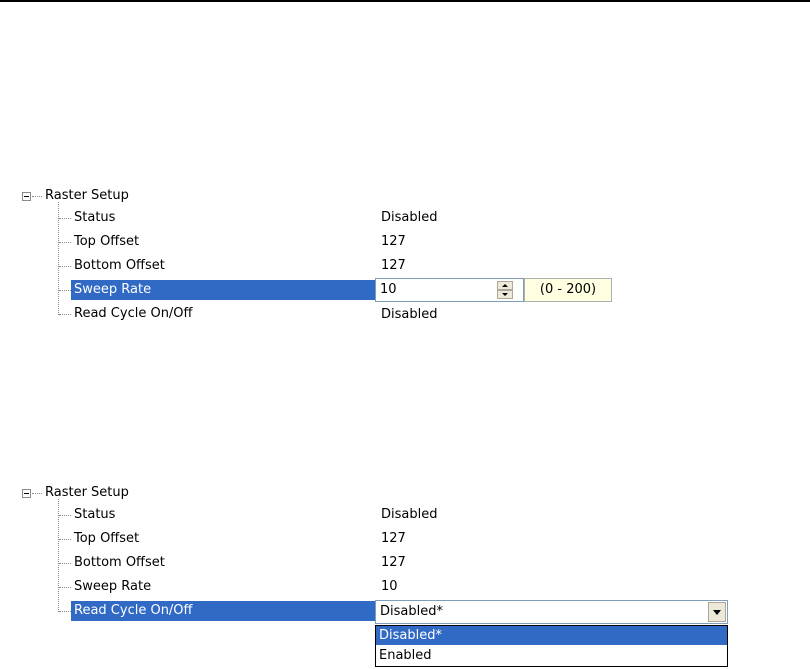 This screenshot has height=669, width=810. I want to click on read-cycle-selected-value: Disabled*, so click(411, 612).